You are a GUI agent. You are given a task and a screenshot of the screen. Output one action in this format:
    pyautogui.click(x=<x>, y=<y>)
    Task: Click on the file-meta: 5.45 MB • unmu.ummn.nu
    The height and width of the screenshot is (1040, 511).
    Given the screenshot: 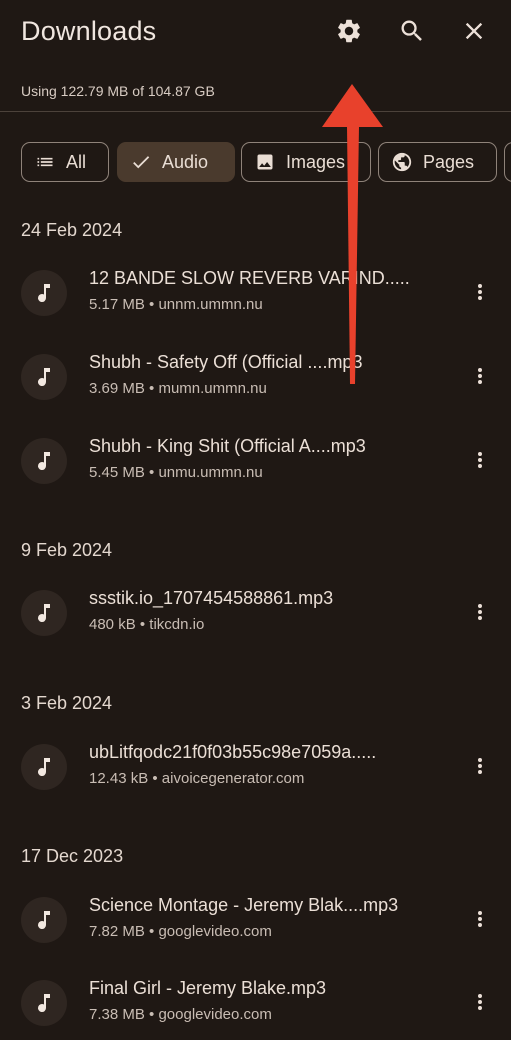 What is the action you would take?
    pyautogui.click(x=176, y=472)
    